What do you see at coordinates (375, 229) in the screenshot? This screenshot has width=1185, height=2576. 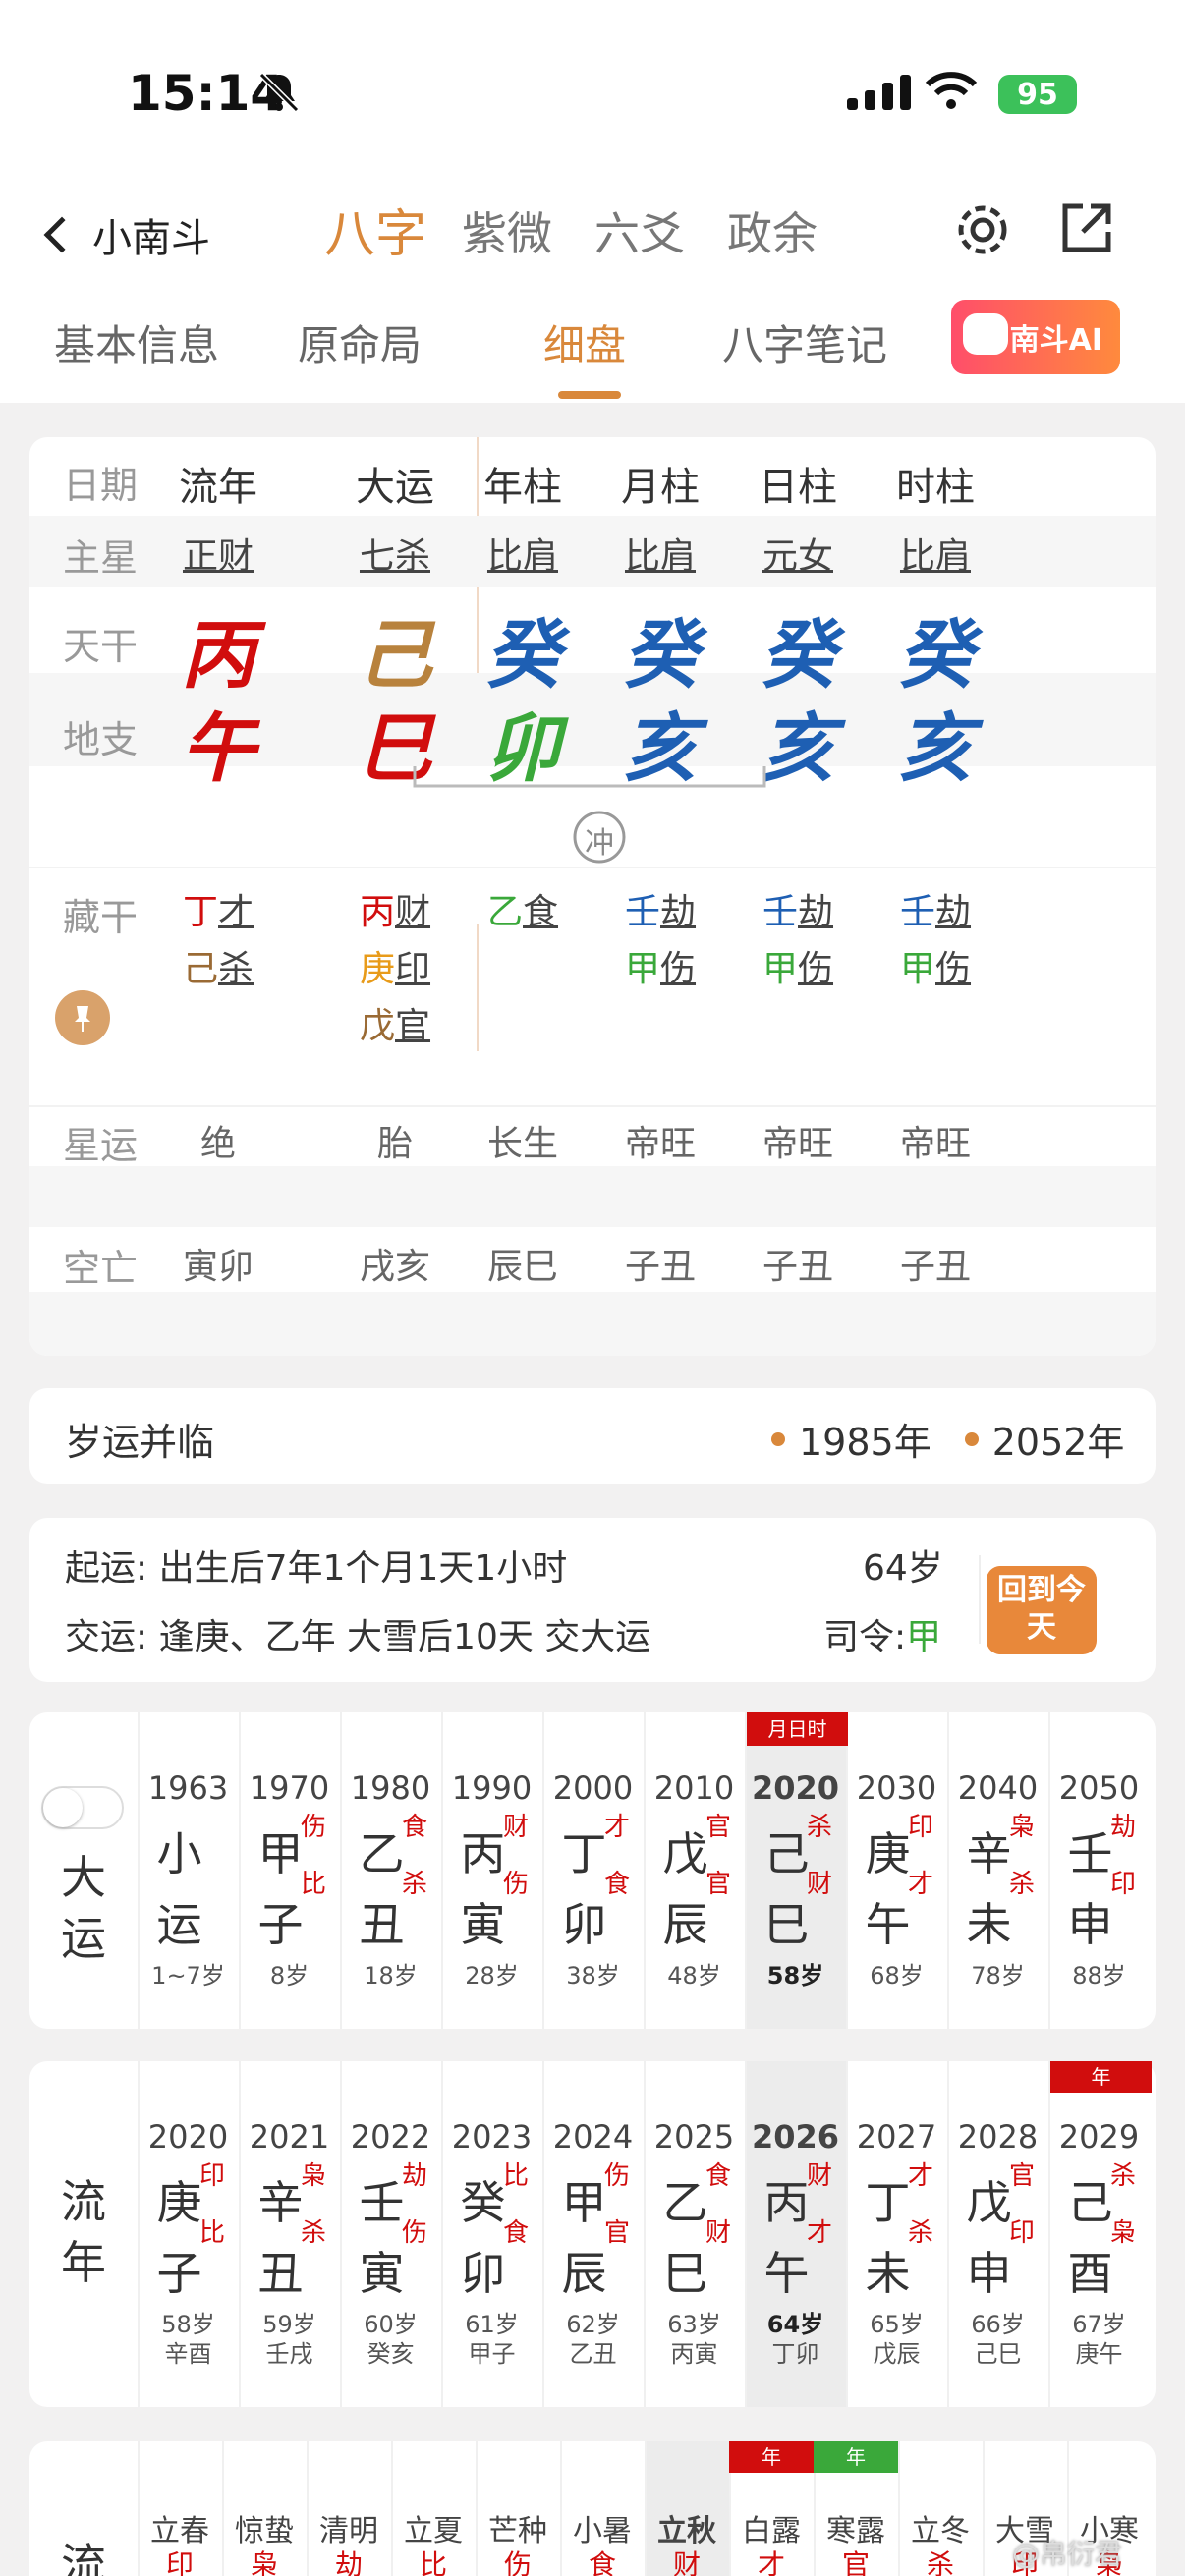 I see `tab-bazi: 八字` at bounding box center [375, 229].